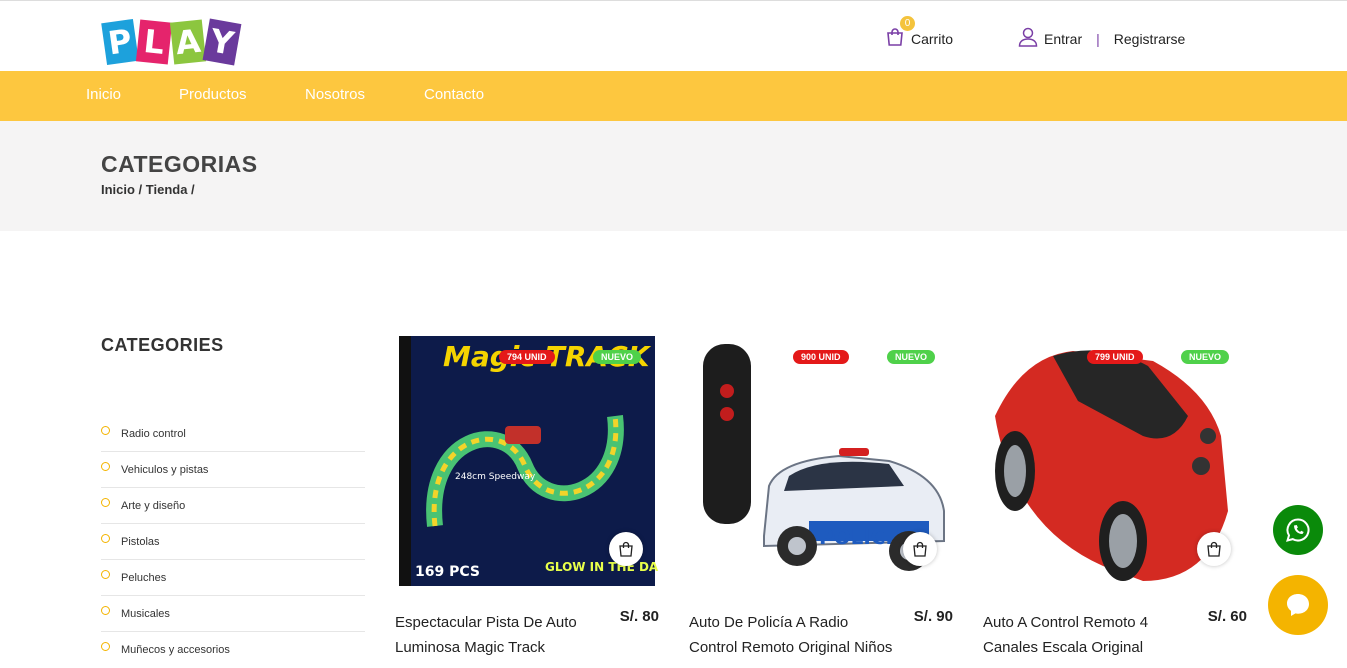 The image size is (1347, 668). What do you see at coordinates (1150, 39) in the screenshot?
I see `register-link: Registrarse` at bounding box center [1150, 39].